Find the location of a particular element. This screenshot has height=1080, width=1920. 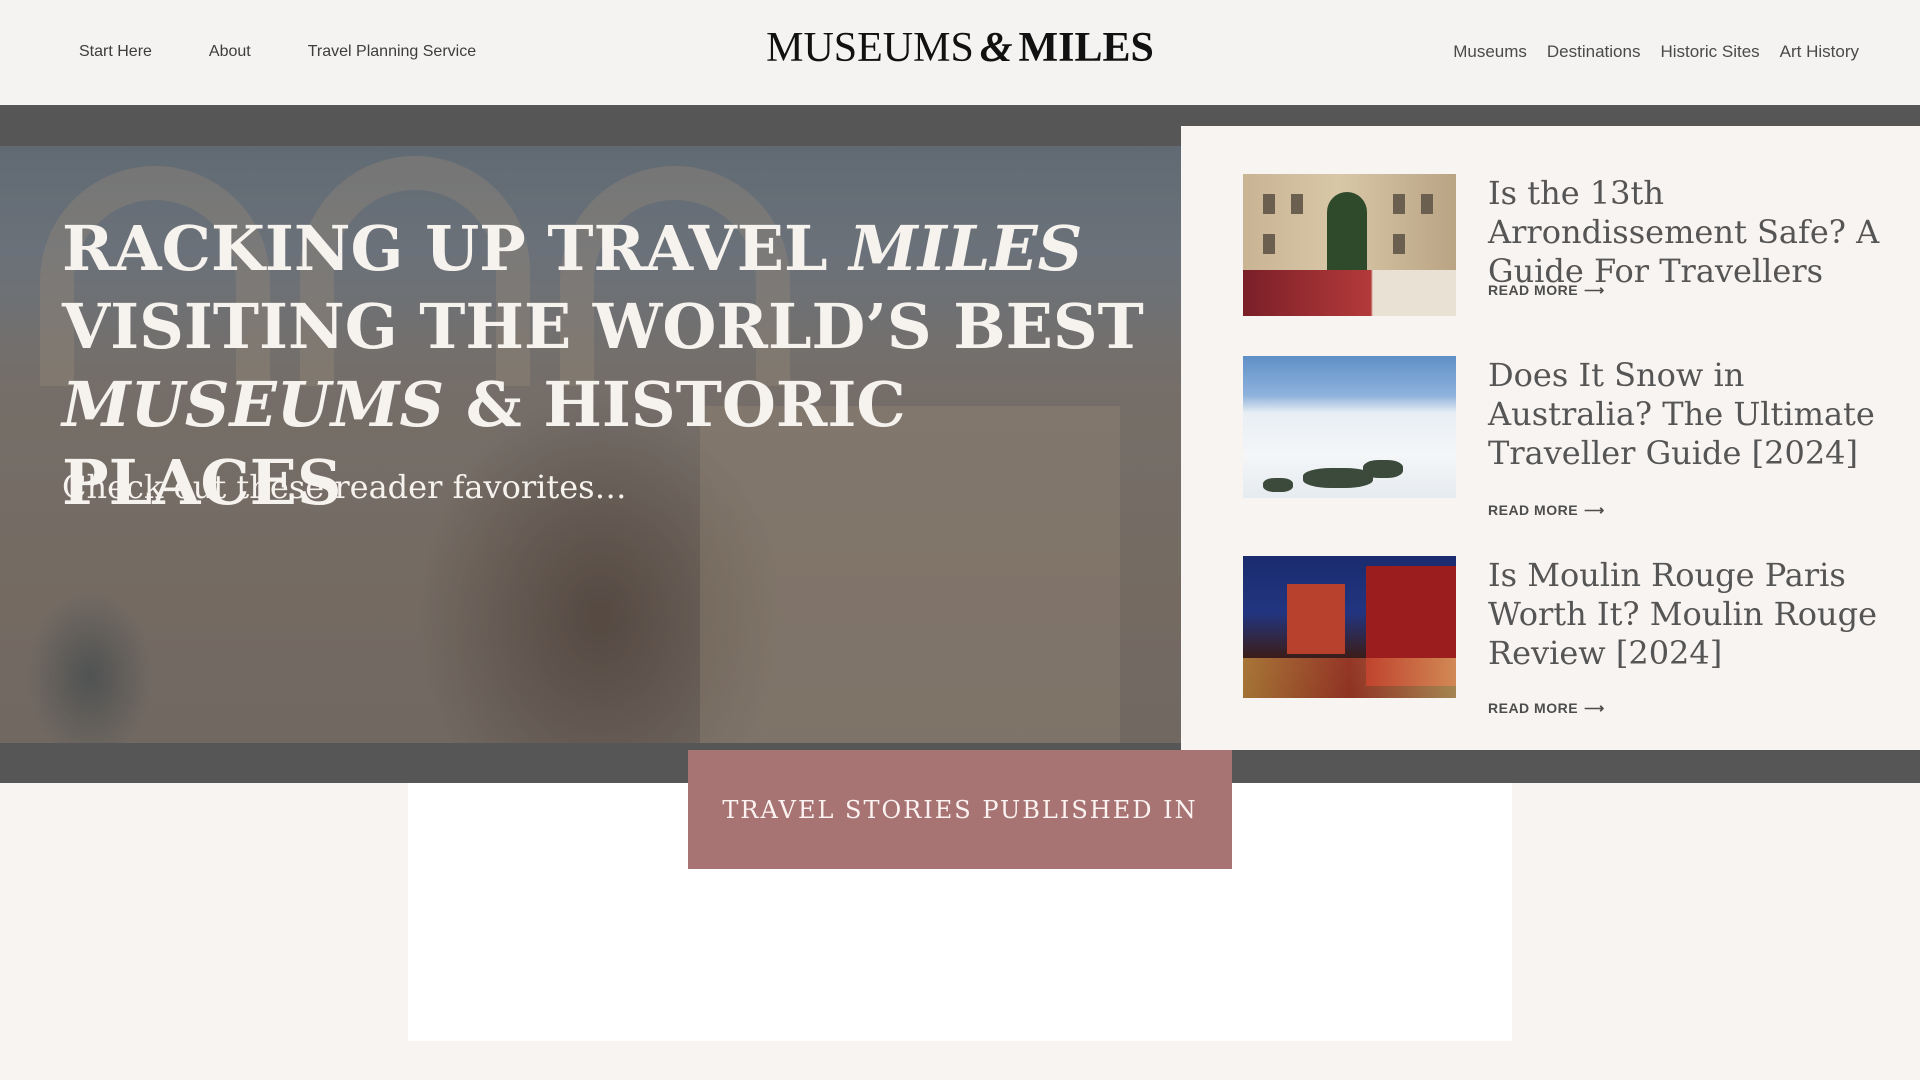

published-in-label: TRAVEL STORIES PUBLISHED IN is located at coordinates (960, 809).